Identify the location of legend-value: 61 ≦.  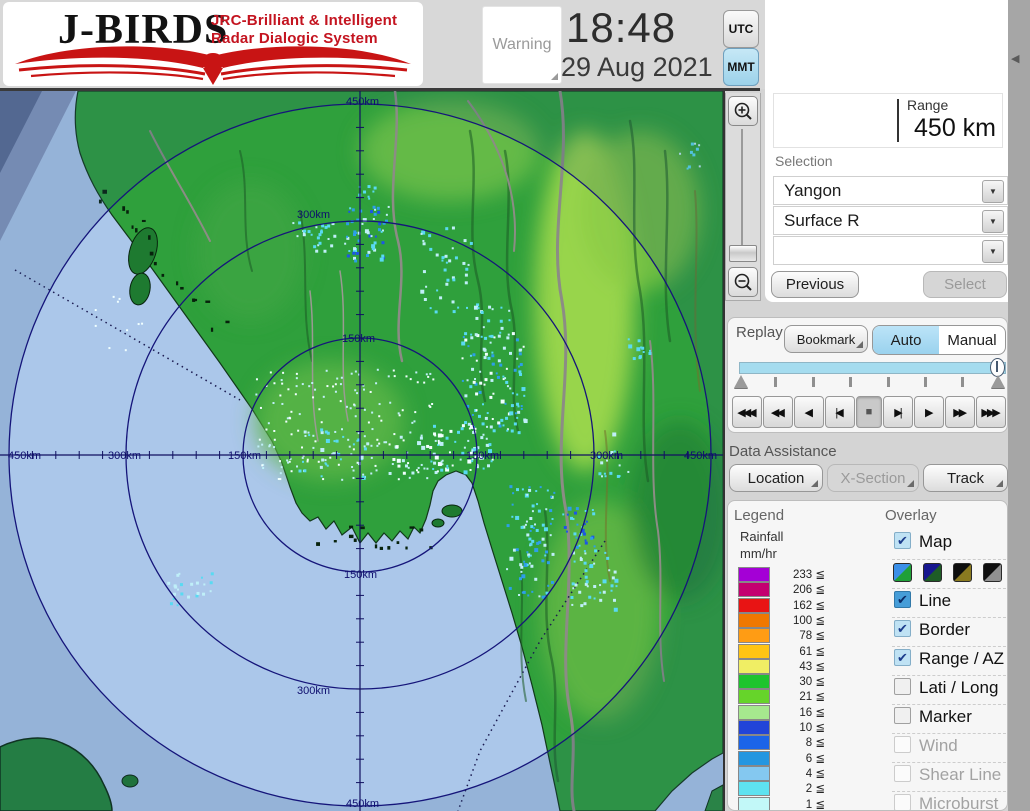
(812, 651).